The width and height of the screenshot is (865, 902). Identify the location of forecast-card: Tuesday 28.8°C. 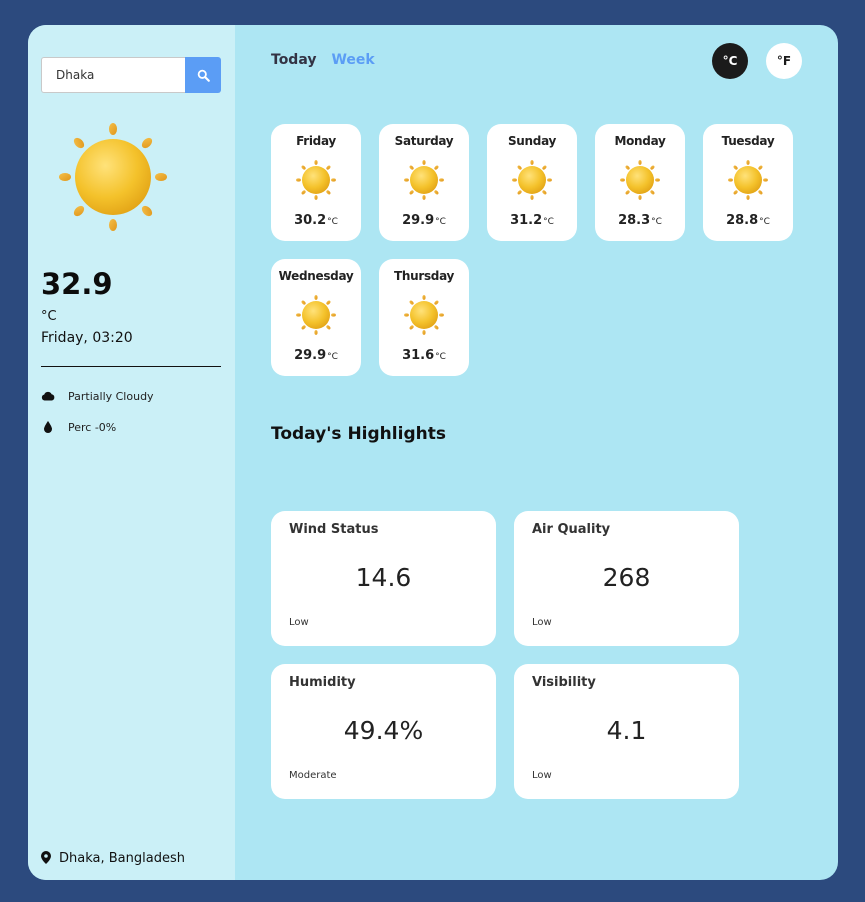
(748, 182).